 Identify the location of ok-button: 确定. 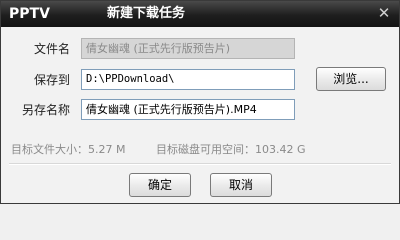
(160, 185).